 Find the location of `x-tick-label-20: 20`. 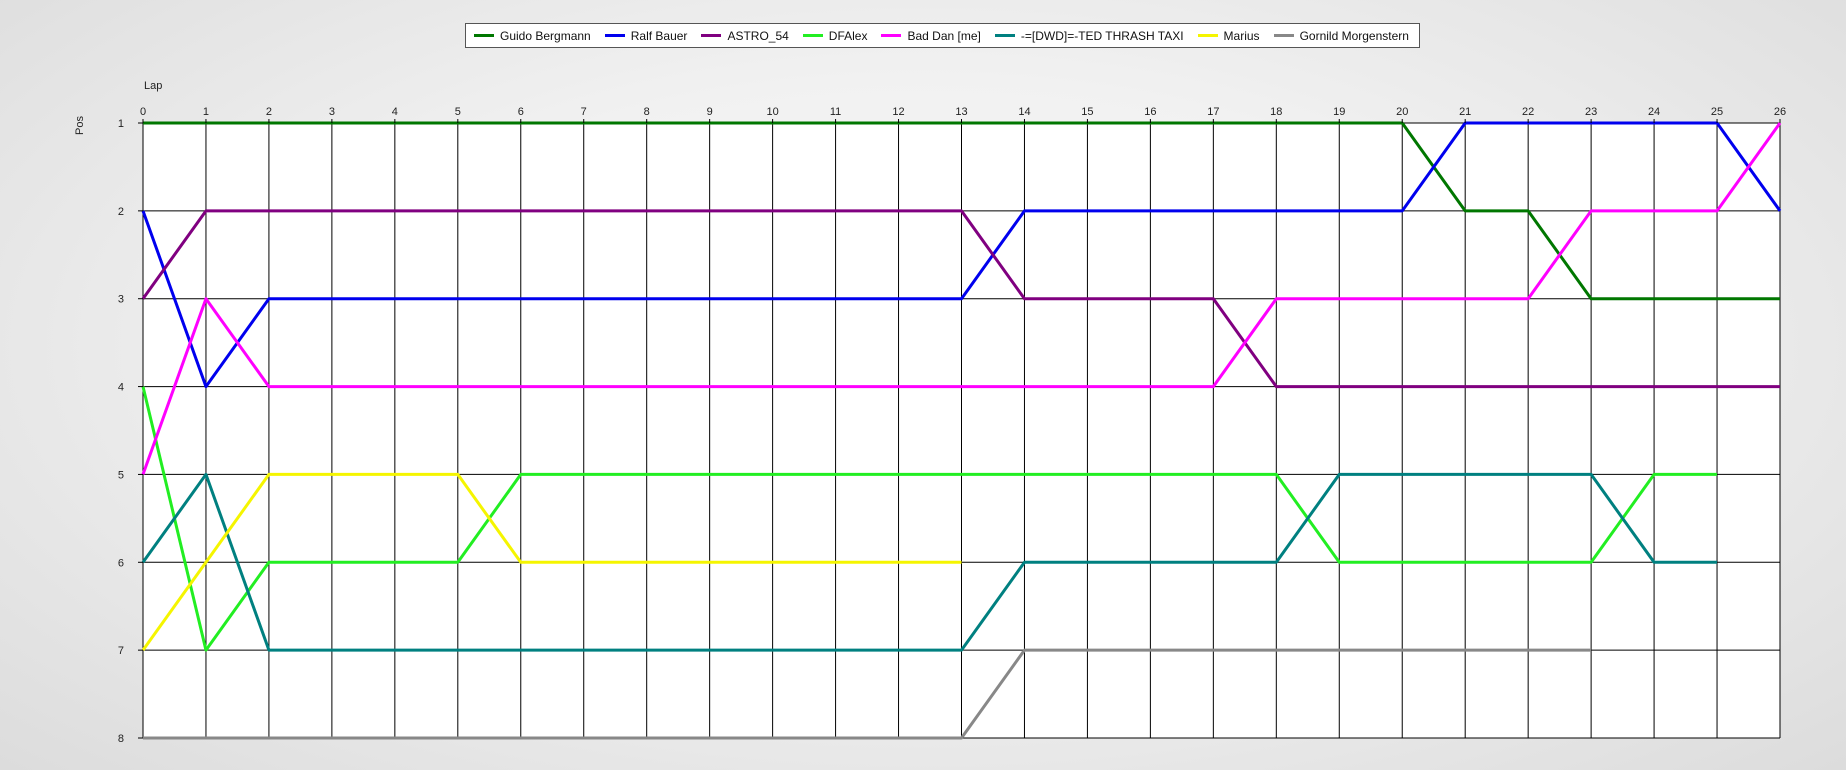

x-tick-label-20: 20 is located at coordinates (1402, 112).